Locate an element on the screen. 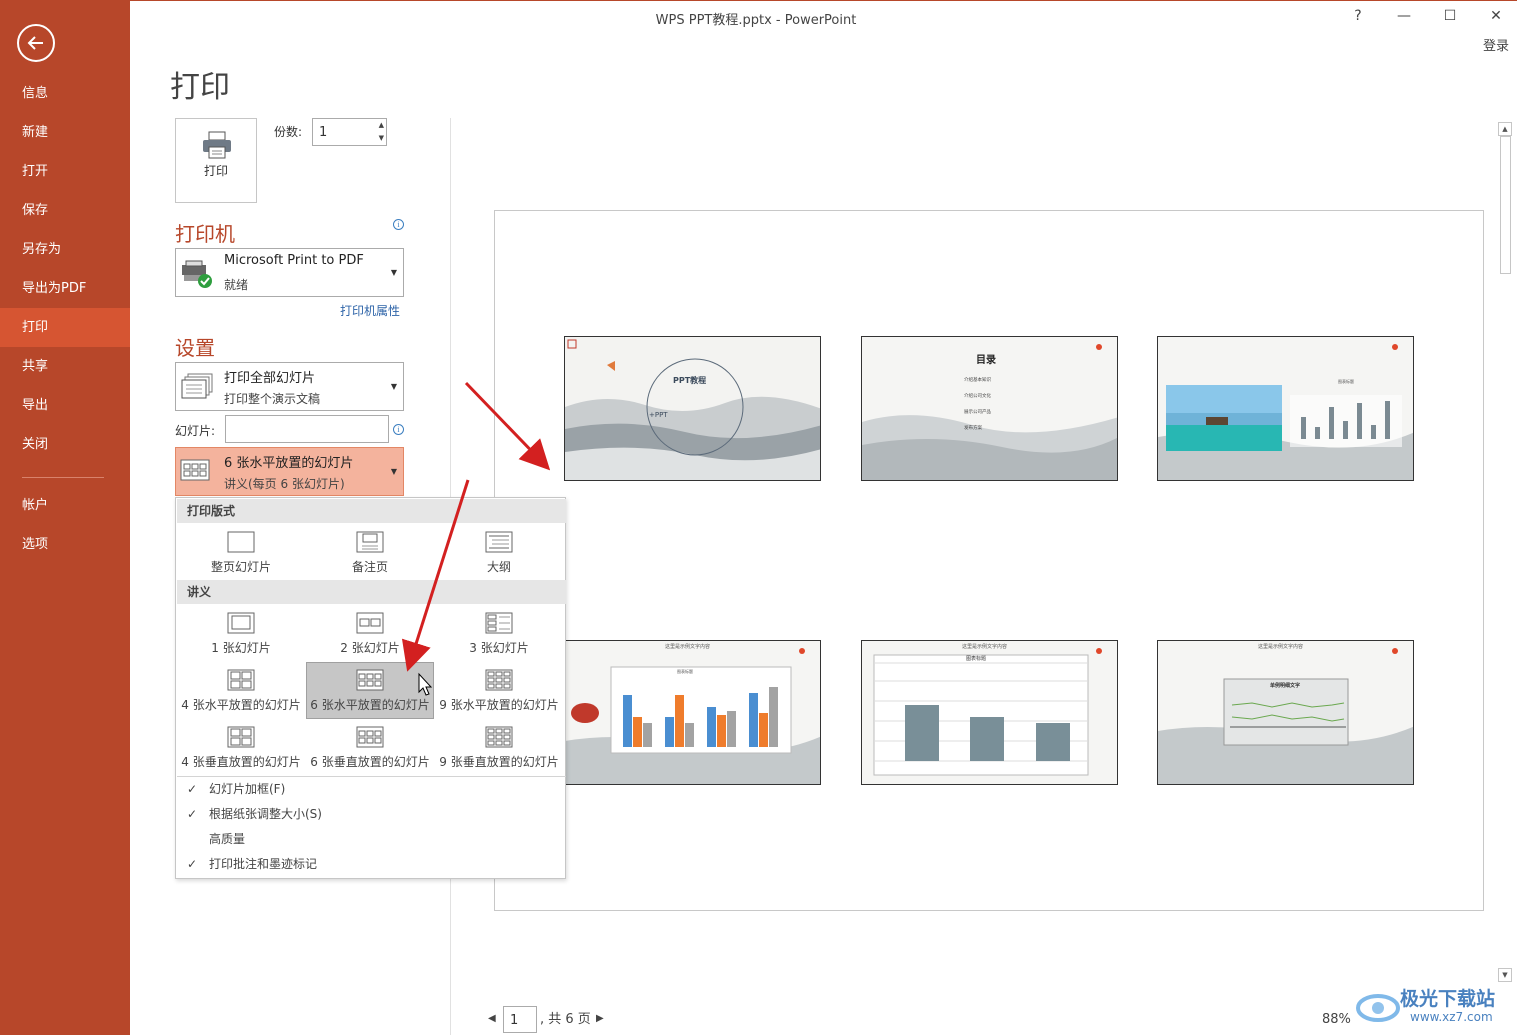  scroll-down-icon: ▼ is located at coordinates (1505, 975).